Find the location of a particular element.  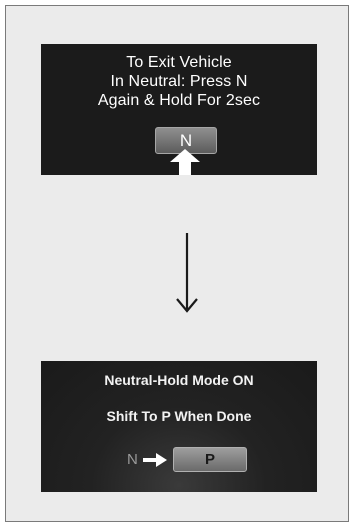

mode-status-text: Neutral-Hold Mode ON is located at coordinates (179, 380).